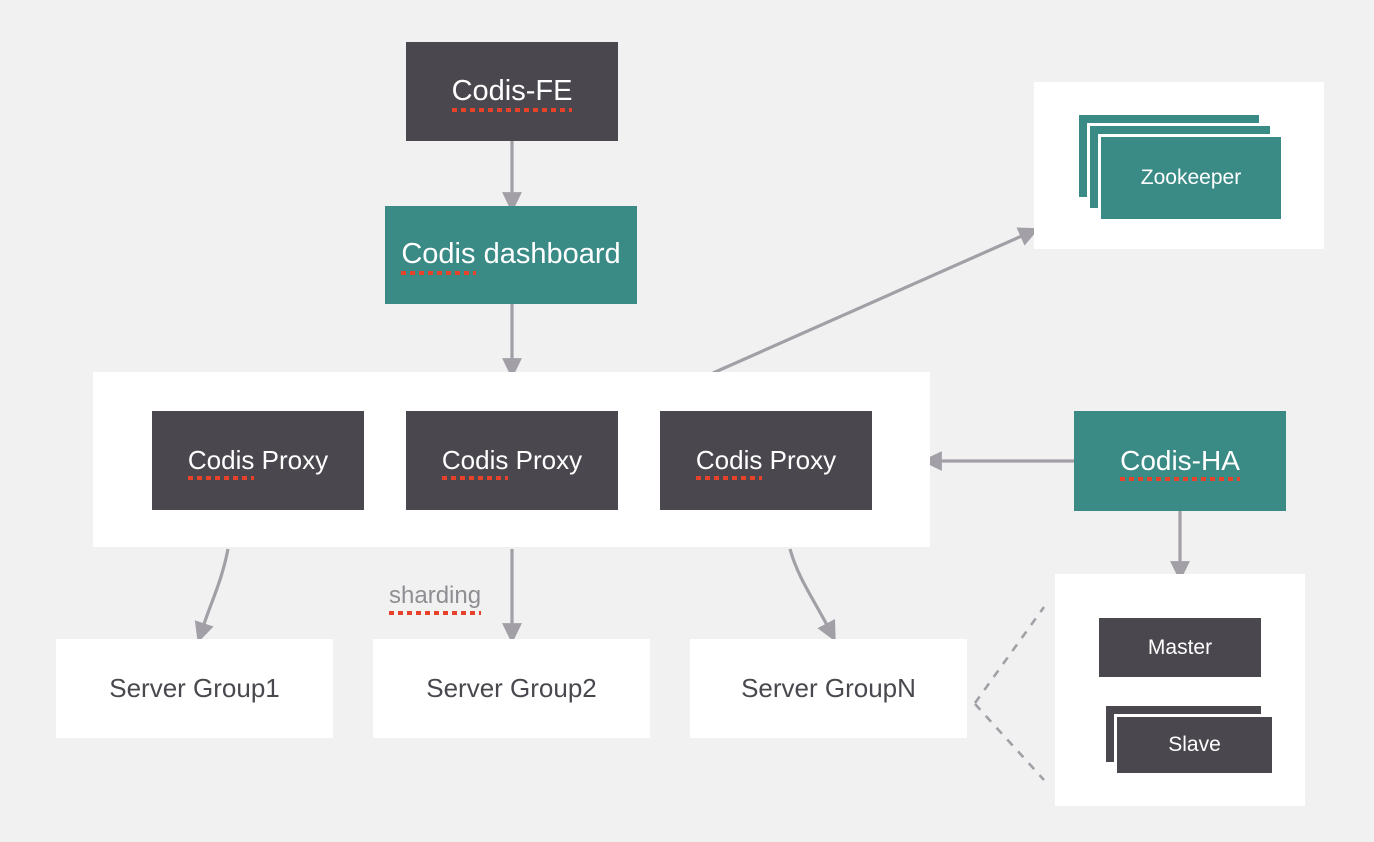  Describe the element at coordinates (545, 460) in the screenshot. I see `node-codis-proxy-2-label-word2: Proxy` at that location.